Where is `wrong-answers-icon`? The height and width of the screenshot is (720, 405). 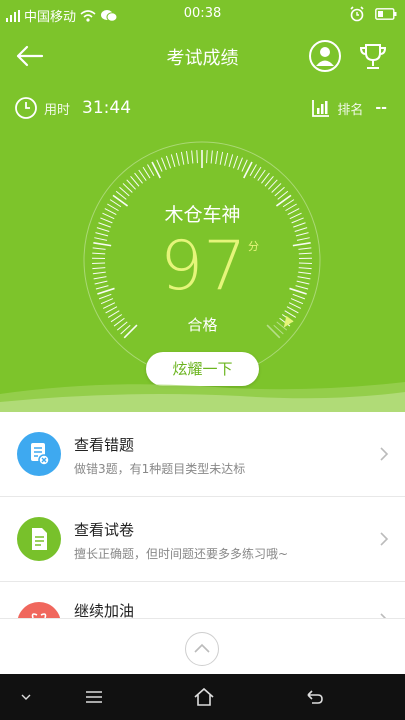
wrong-answers-icon is located at coordinates (39, 454).